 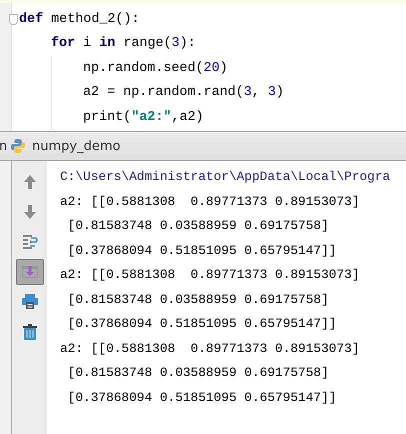 What do you see at coordinates (29, 302) in the screenshot?
I see `printer-icon` at bounding box center [29, 302].